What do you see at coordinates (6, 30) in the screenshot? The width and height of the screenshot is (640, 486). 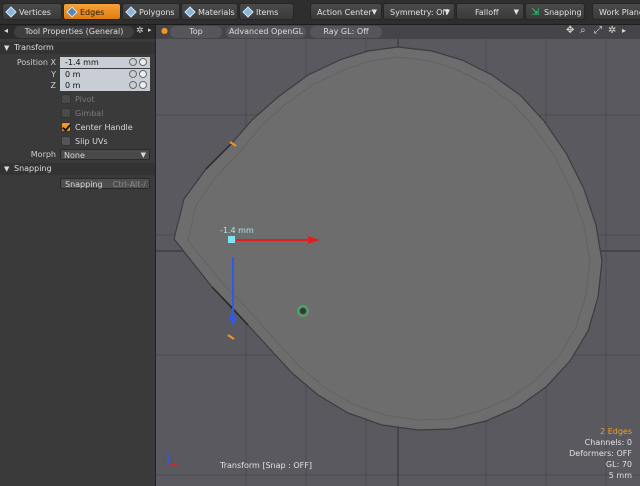 I see `collapse-icon: ◂` at bounding box center [6, 30].